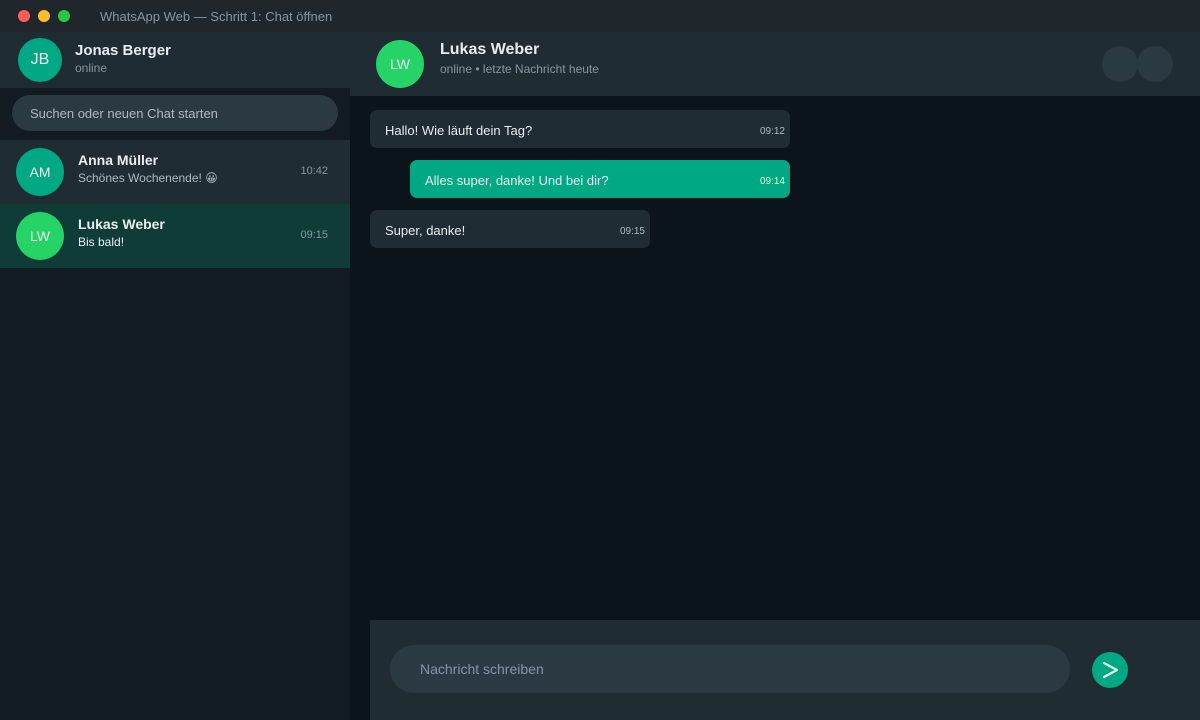 This screenshot has width=1200, height=720. I want to click on send-button, so click(1110, 670).